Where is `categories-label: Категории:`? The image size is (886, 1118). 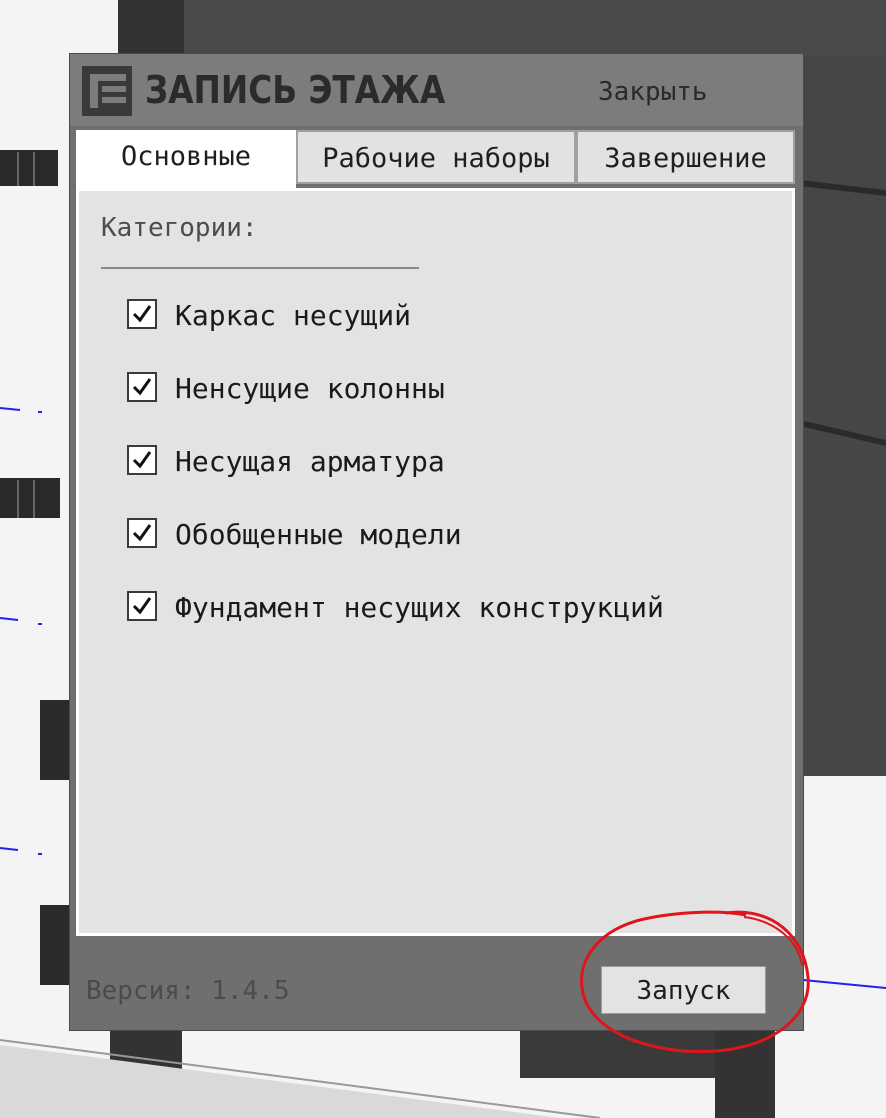
categories-label: Категории: is located at coordinates (179, 228).